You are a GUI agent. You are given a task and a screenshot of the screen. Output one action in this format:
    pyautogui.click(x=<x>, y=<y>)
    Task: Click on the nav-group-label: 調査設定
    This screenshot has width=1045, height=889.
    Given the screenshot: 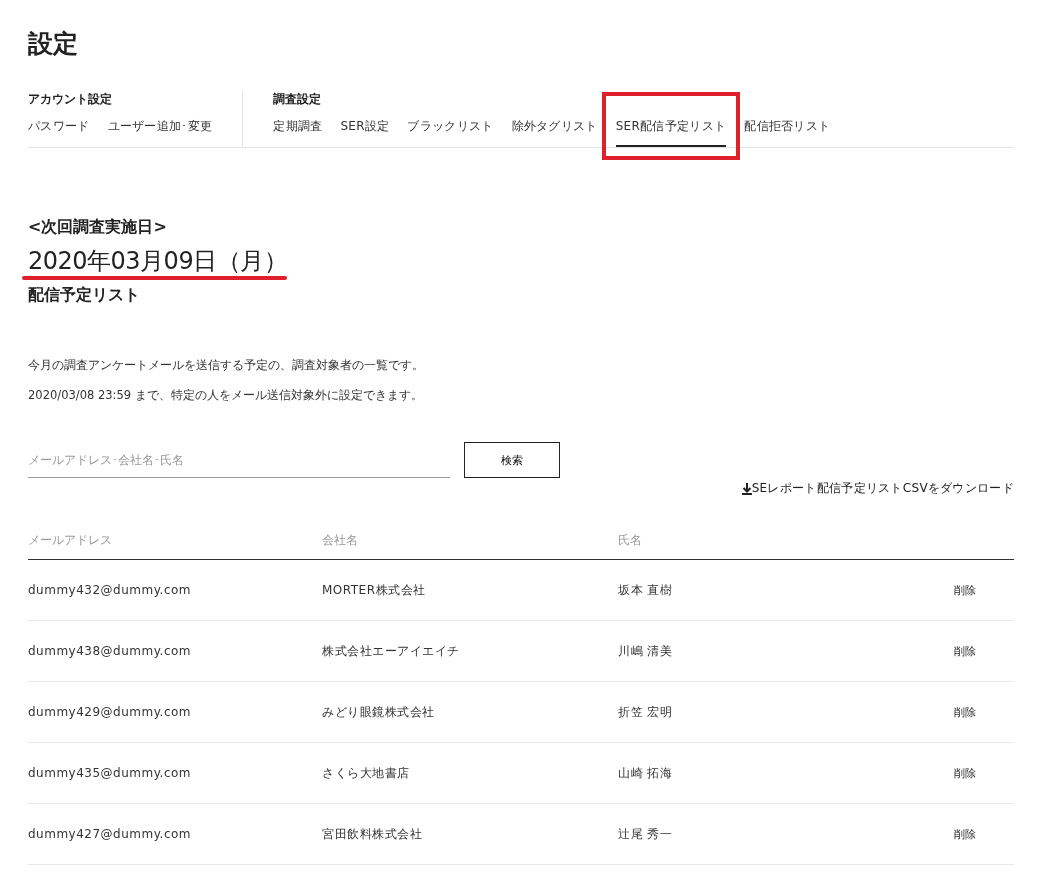 What is the action you would take?
    pyautogui.click(x=298, y=99)
    